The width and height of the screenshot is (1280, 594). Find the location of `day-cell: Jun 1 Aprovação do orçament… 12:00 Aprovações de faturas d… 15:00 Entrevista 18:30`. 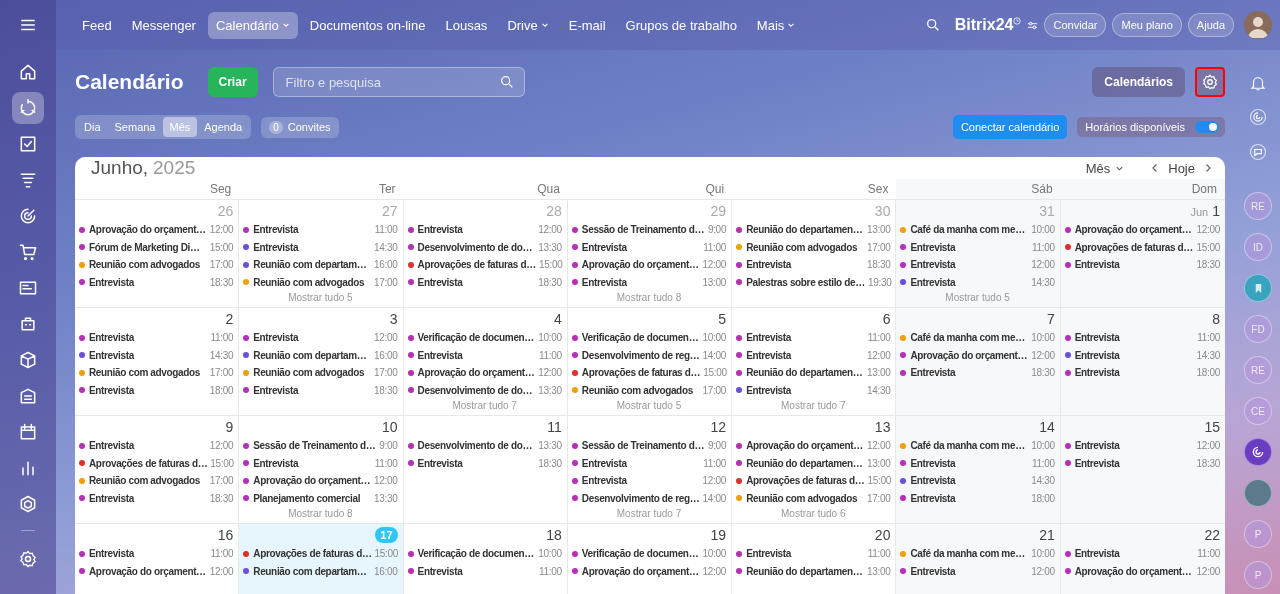

day-cell: Jun 1 Aprovação do orçament… 12:00 Aprovações de faturas d… 15:00 Entrevista 18:30 is located at coordinates (1142, 253).